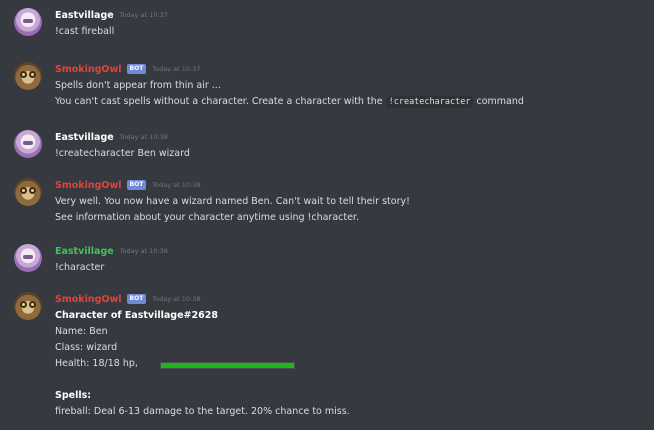 The height and width of the screenshot is (430, 654). What do you see at coordinates (429, 102) in the screenshot?
I see `inline-code: !createcharacter` at bounding box center [429, 102].